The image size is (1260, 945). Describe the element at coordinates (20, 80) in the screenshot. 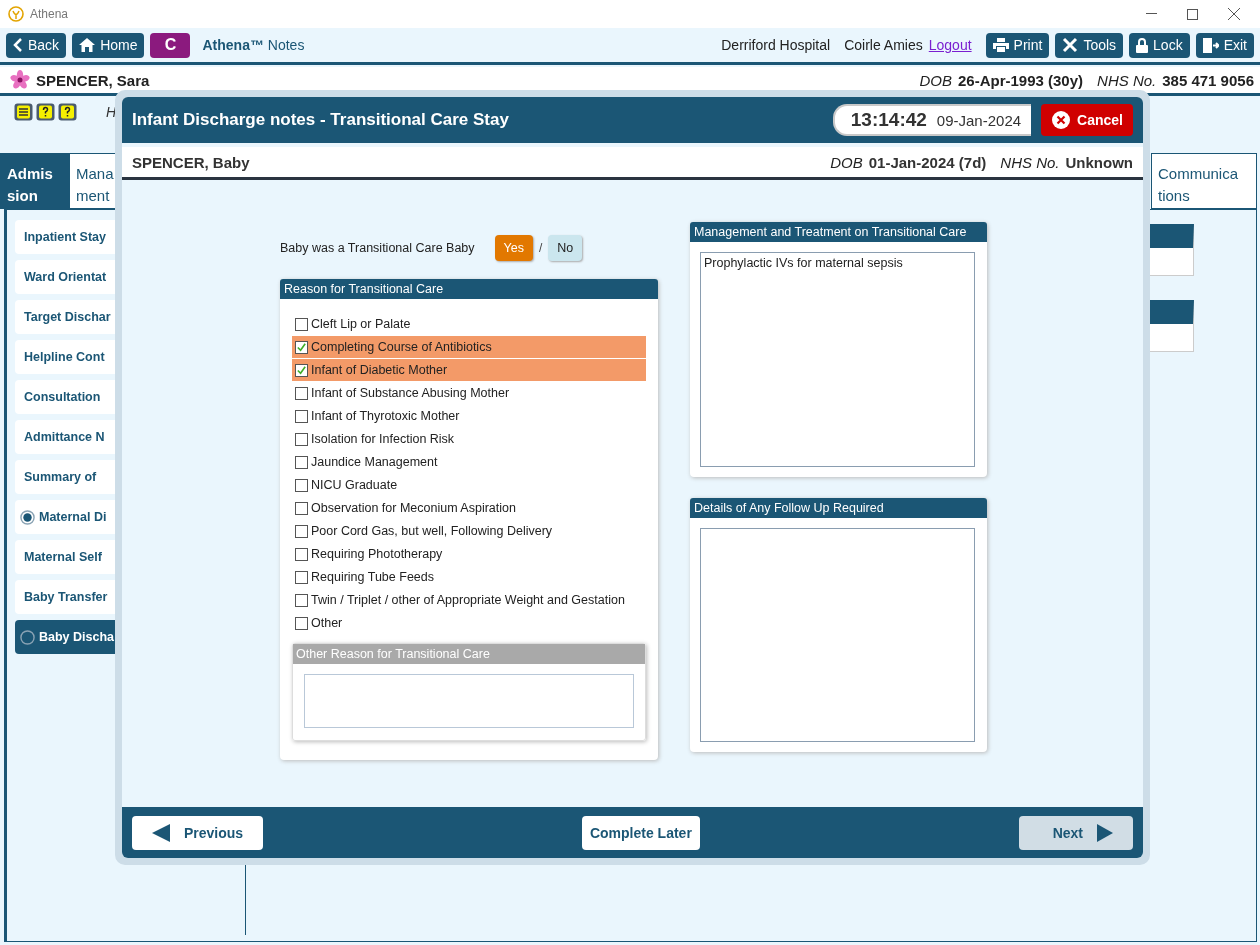

I see `flower-icon` at that location.